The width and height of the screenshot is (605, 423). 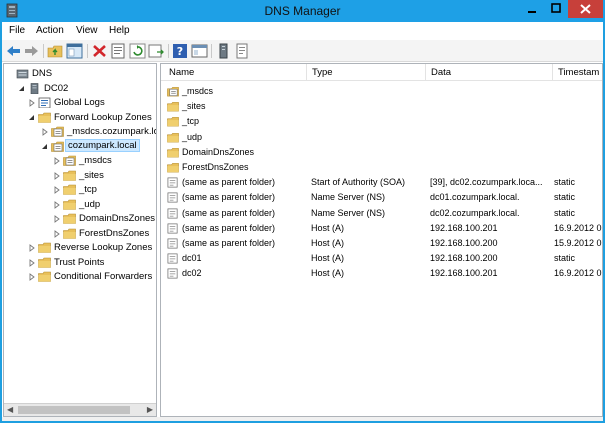 What do you see at coordinates (118, 51) in the screenshot?
I see `properties-icon` at bounding box center [118, 51].